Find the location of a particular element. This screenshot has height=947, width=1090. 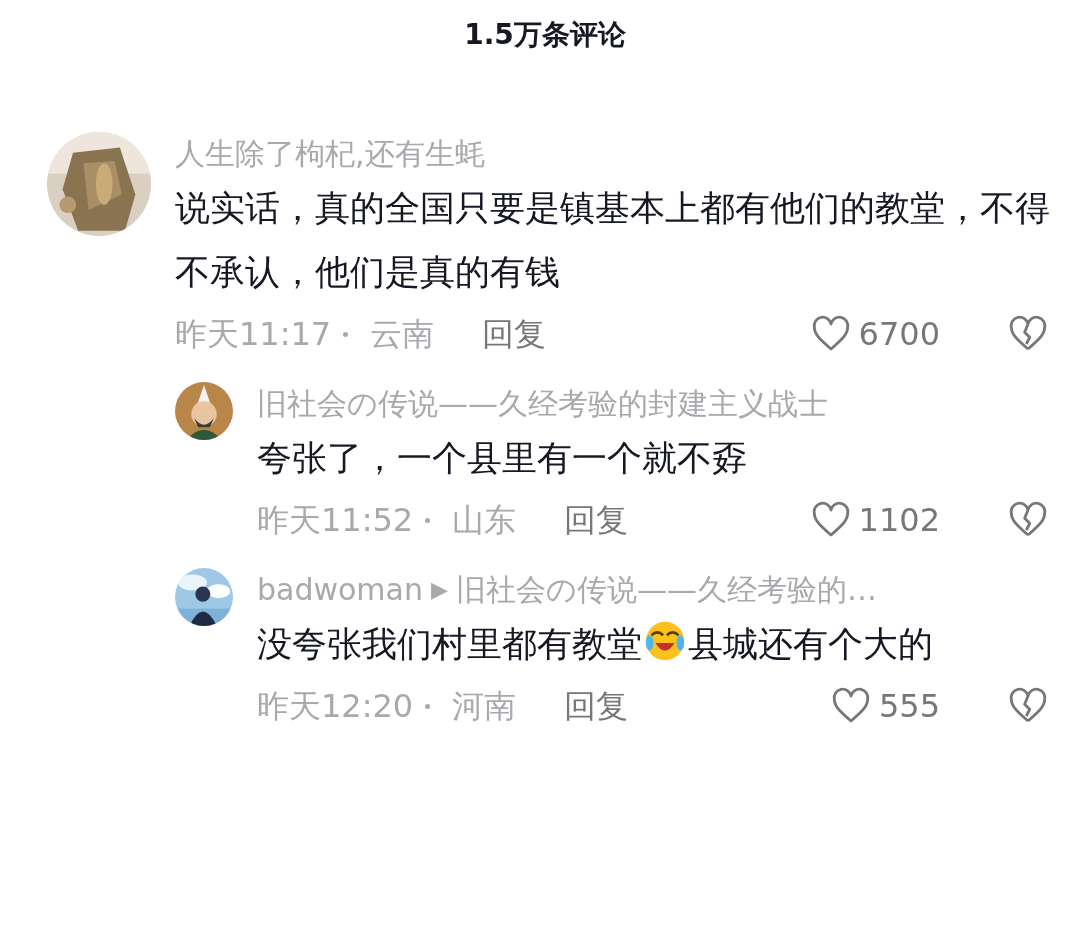

location: 云南 is located at coordinates (402, 334).